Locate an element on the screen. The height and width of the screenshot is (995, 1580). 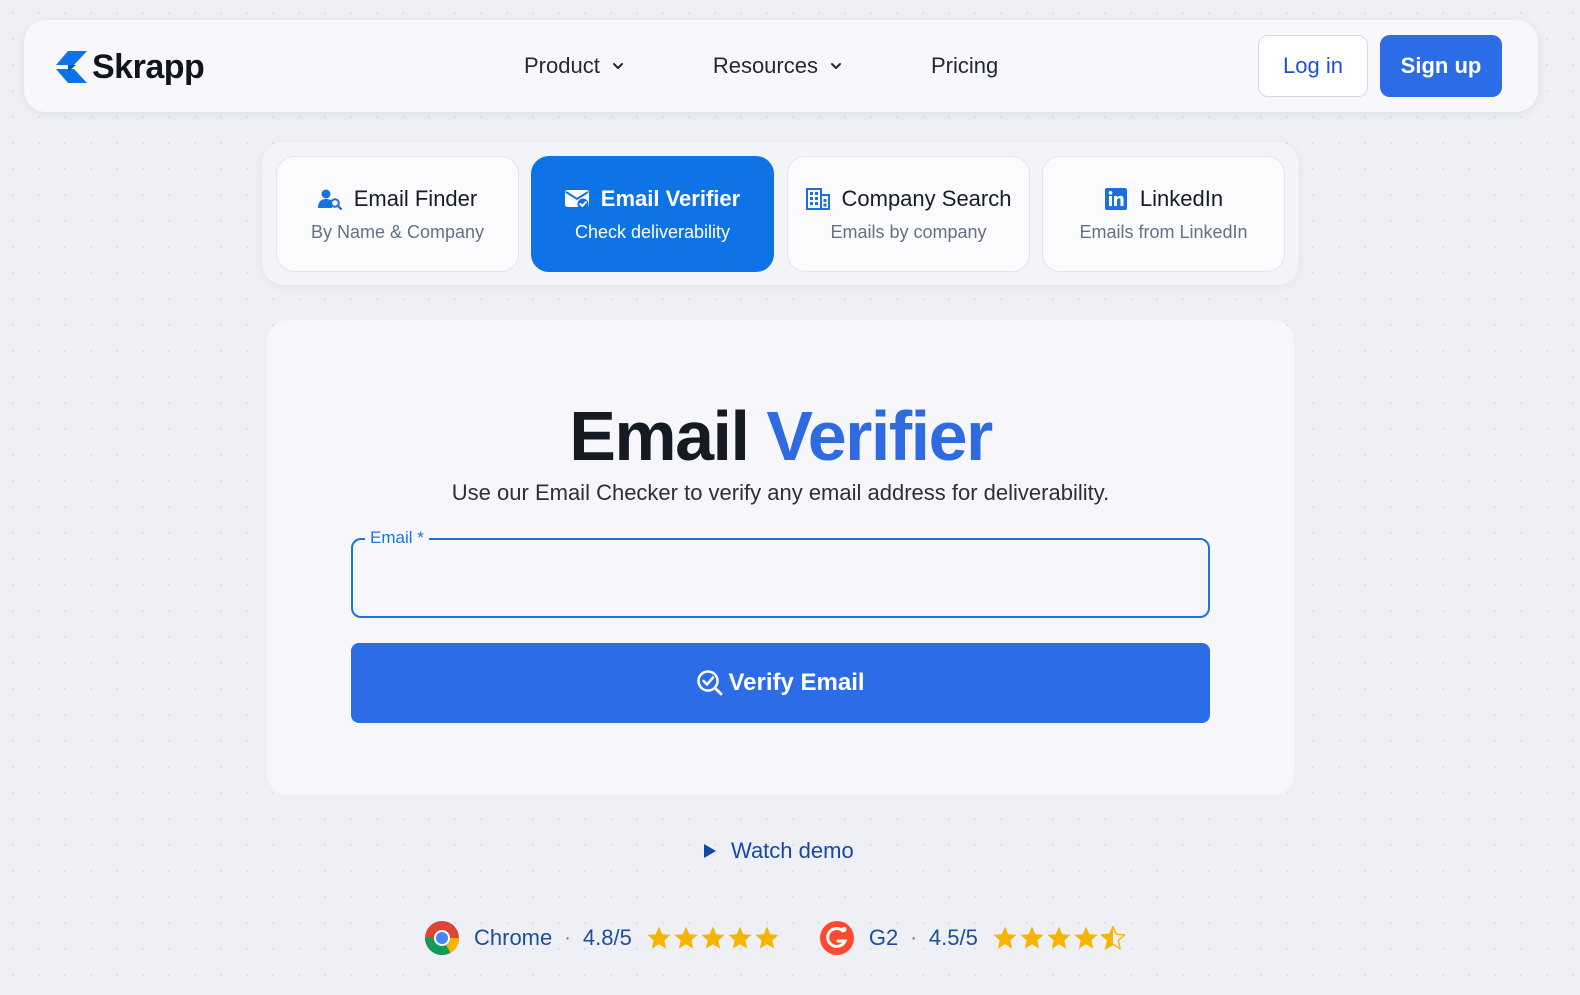
tab-subtitle: Check deliverability is located at coordinates (652, 231).